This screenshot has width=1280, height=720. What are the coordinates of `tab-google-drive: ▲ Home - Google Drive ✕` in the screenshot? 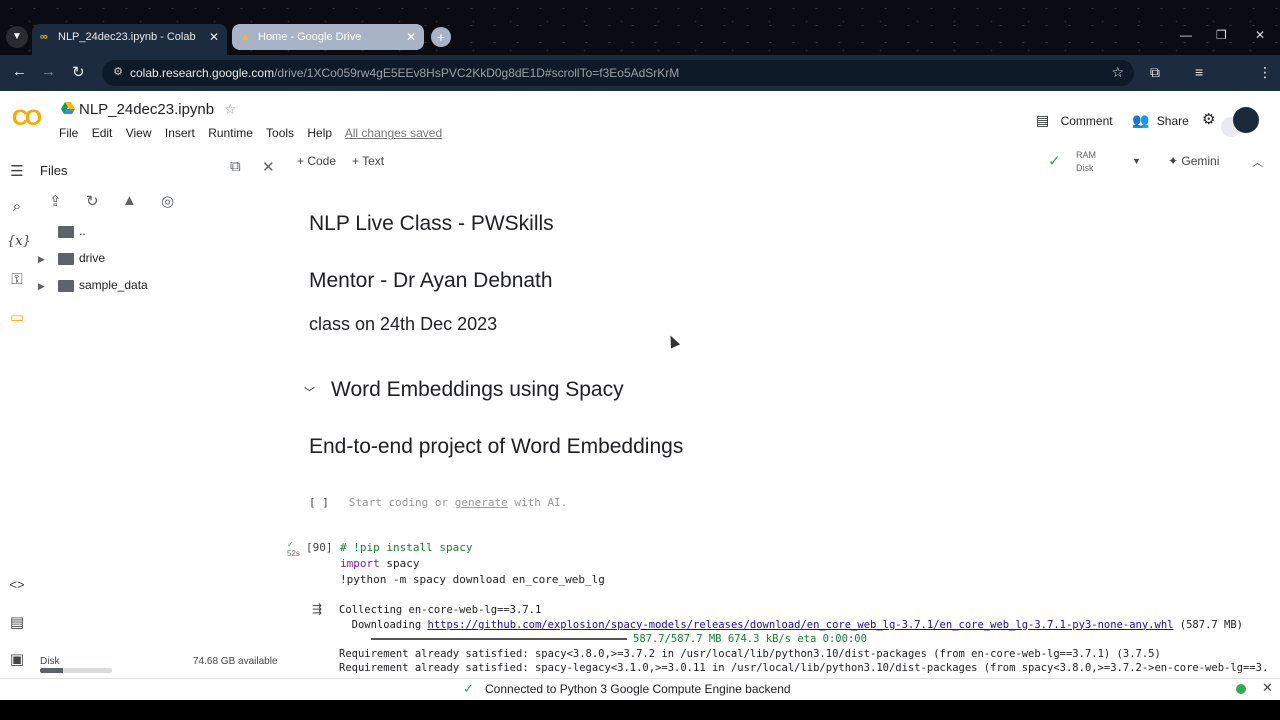 It's located at (328, 37).